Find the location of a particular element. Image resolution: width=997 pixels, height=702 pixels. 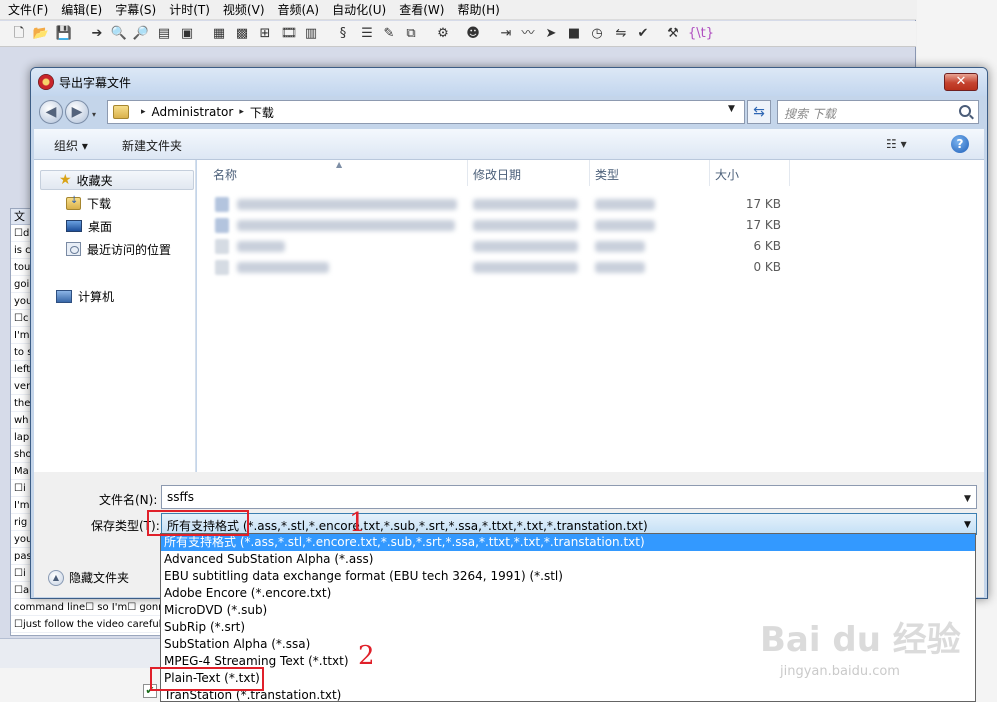

nav-desktop: 桌面 is located at coordinates (89, 226).